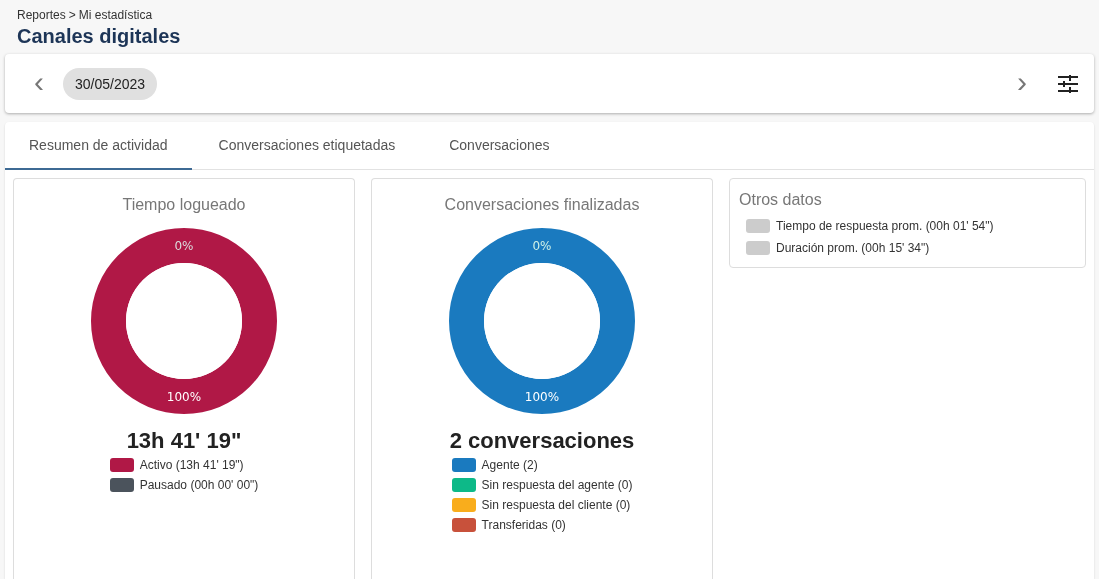 This screenshot has height=579, width=1099. What do you see at coordinates (184, 441) in the screenshot?
I see `chart-total: 13h 41' 19"` at bounding box center [184, 441].